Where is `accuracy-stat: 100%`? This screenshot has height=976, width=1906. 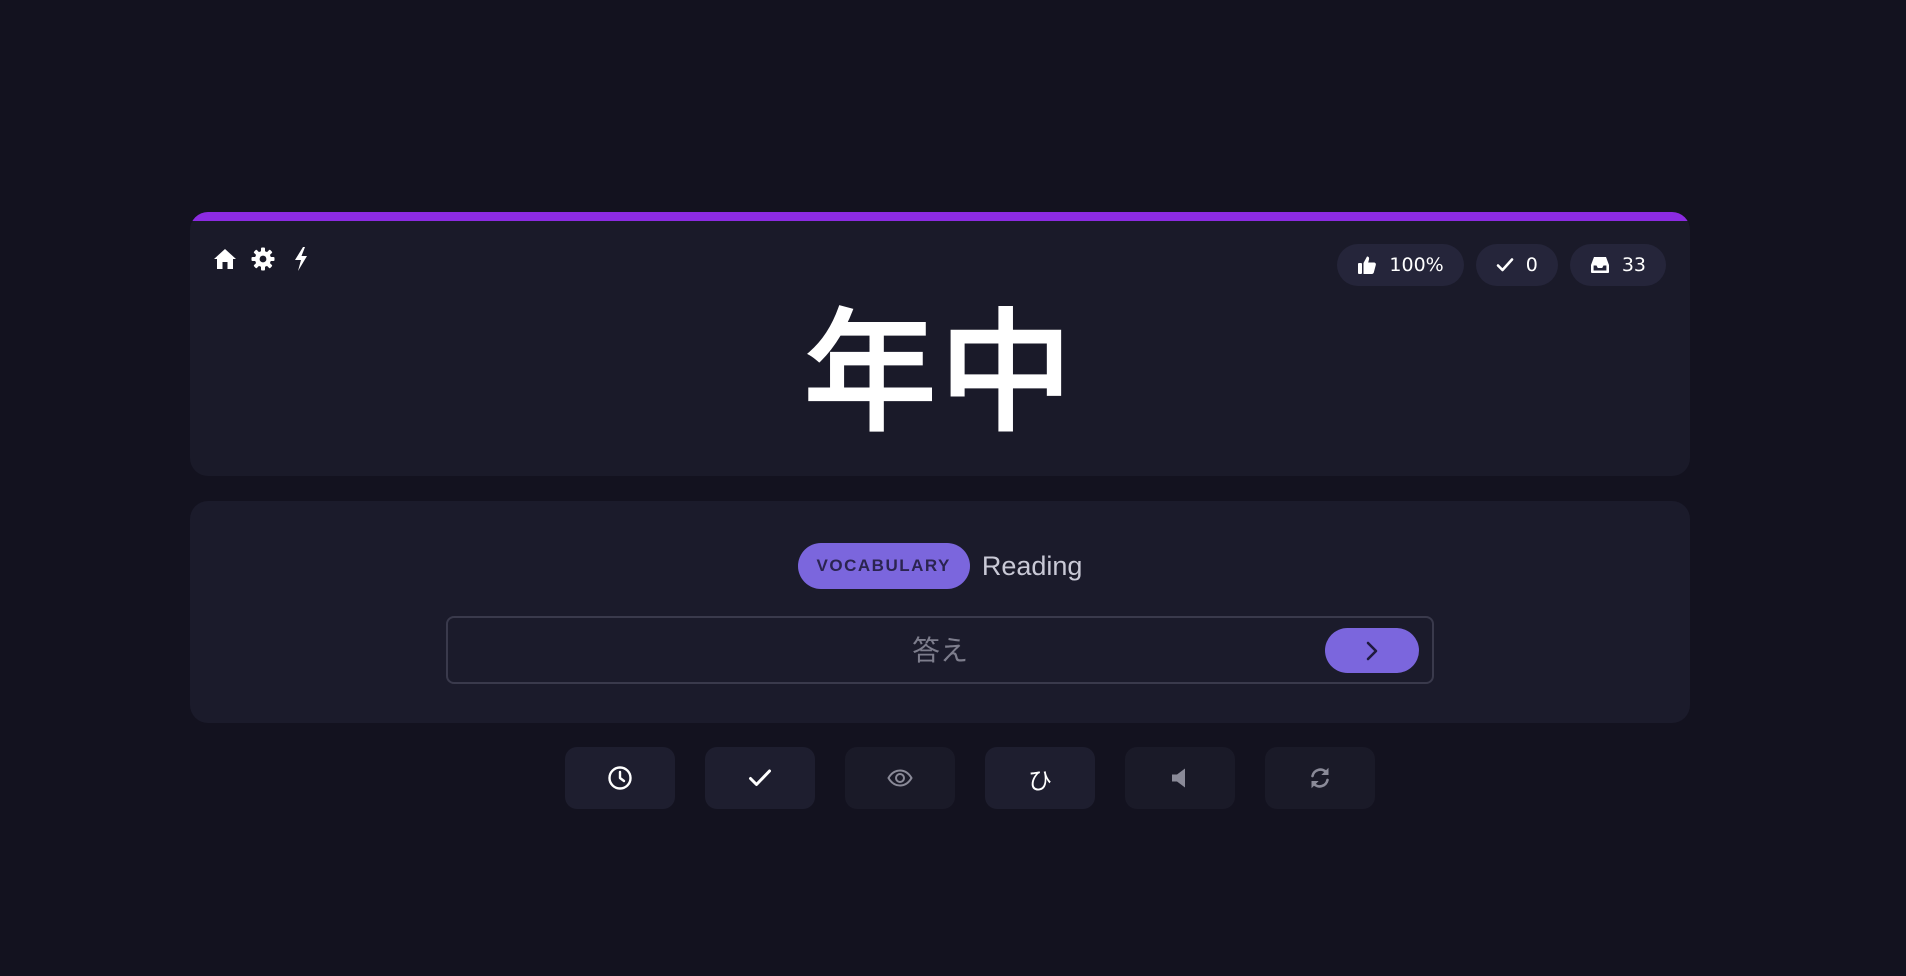
accuracy-stat: 100% is located at coordinates (1400, 265).